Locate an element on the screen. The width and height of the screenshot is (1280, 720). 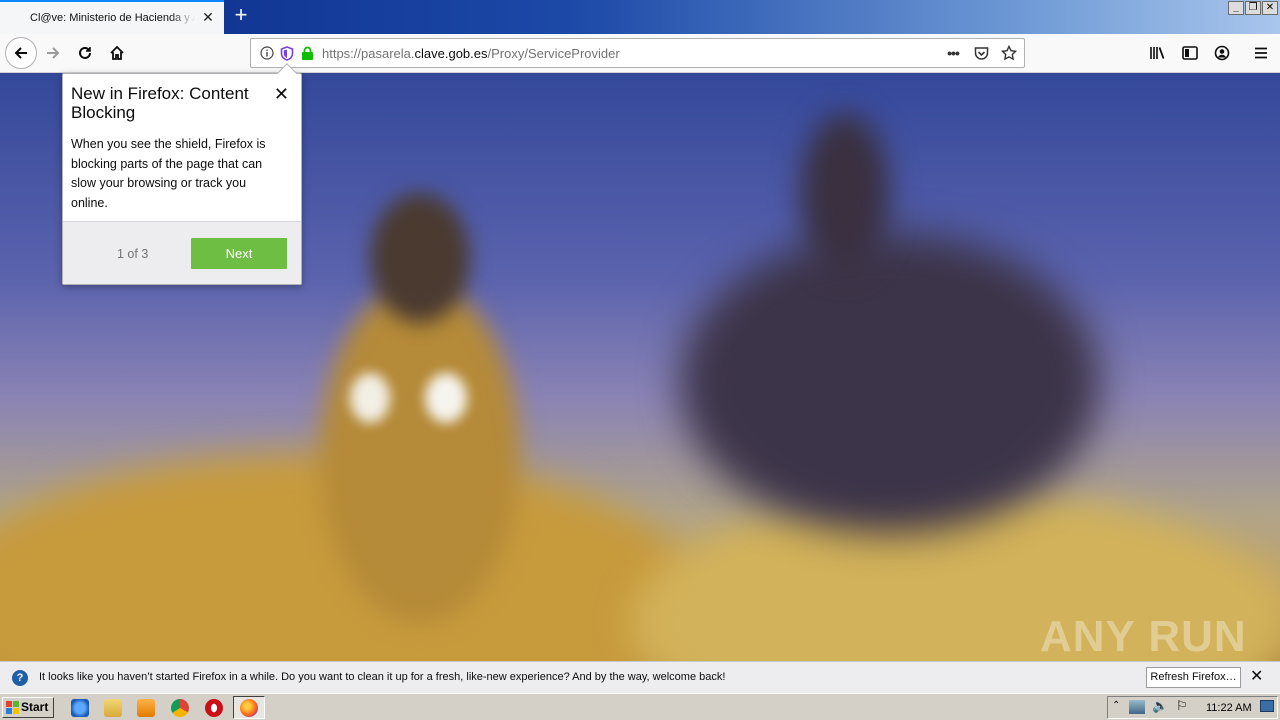
network-icon is located at coordinates (1137, 707).